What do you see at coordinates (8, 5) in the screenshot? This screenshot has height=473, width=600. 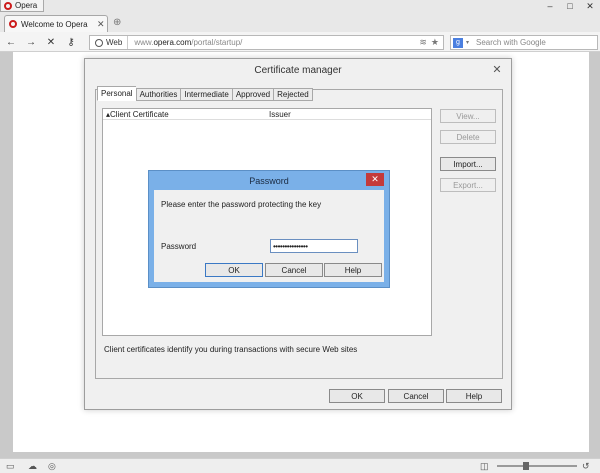 I see `opera-logo-icon` at bounding box center [8, 5].